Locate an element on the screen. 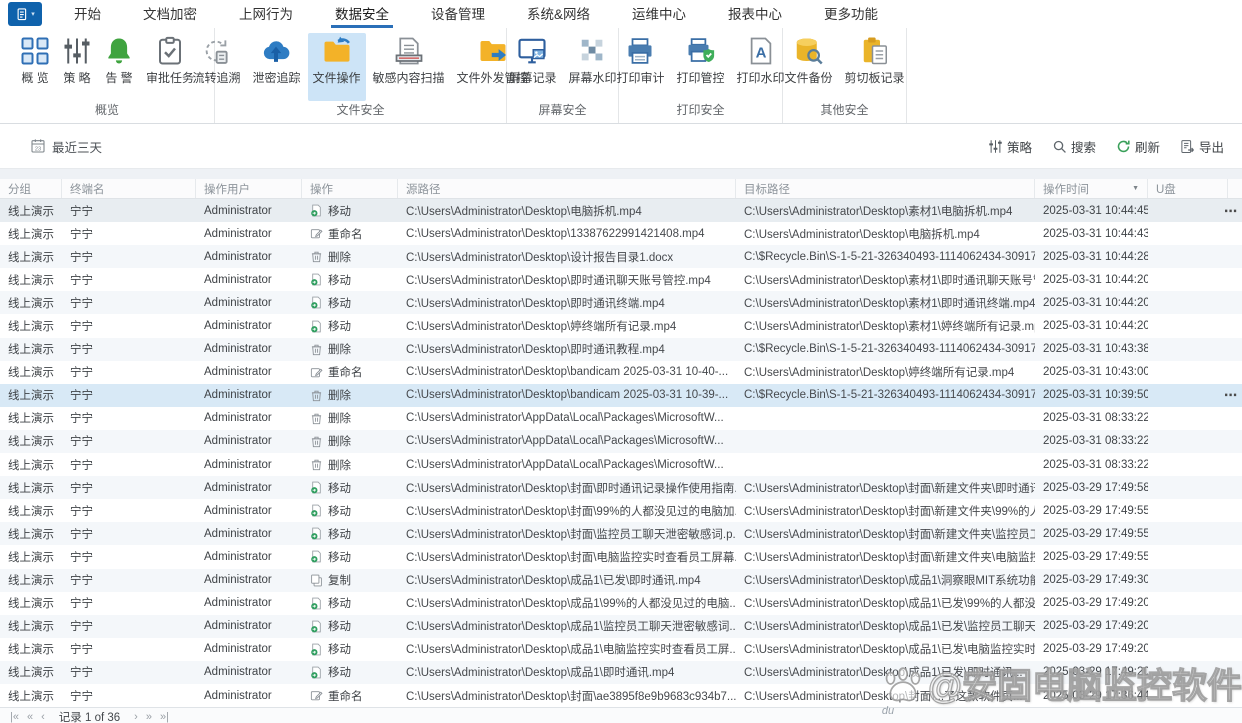 Image resolution: width=1242 pixels, height=723 pixels. ribbon-button-剪切板记录: 剪切板记录 is located at coordinates (875, 67).